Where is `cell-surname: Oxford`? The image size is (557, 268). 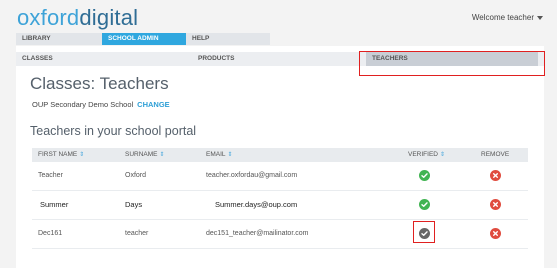 cell-surname: Oxford is located at coordinates (136, 175).